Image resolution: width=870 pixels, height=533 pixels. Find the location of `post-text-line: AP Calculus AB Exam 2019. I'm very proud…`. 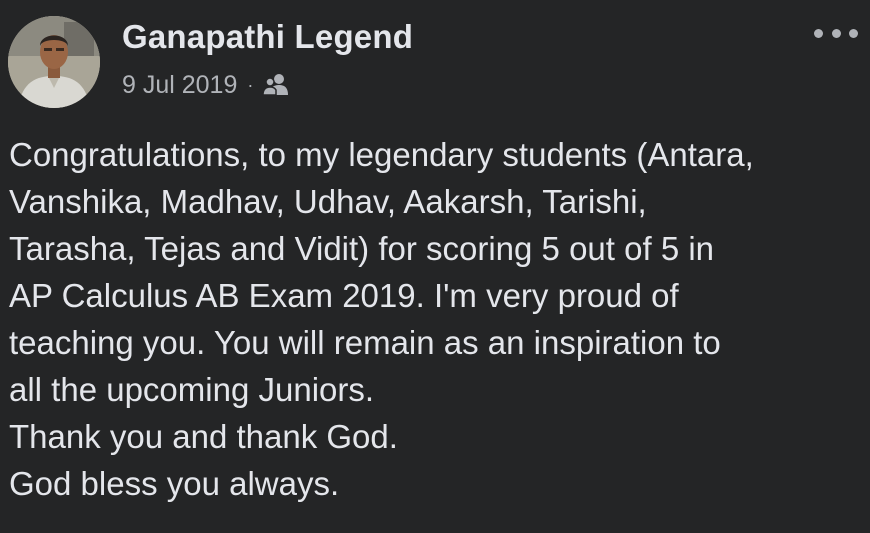

post-text-line: AP Calculus AB Exam 2019. I'm very proud… is located at coordinates (344, 295).